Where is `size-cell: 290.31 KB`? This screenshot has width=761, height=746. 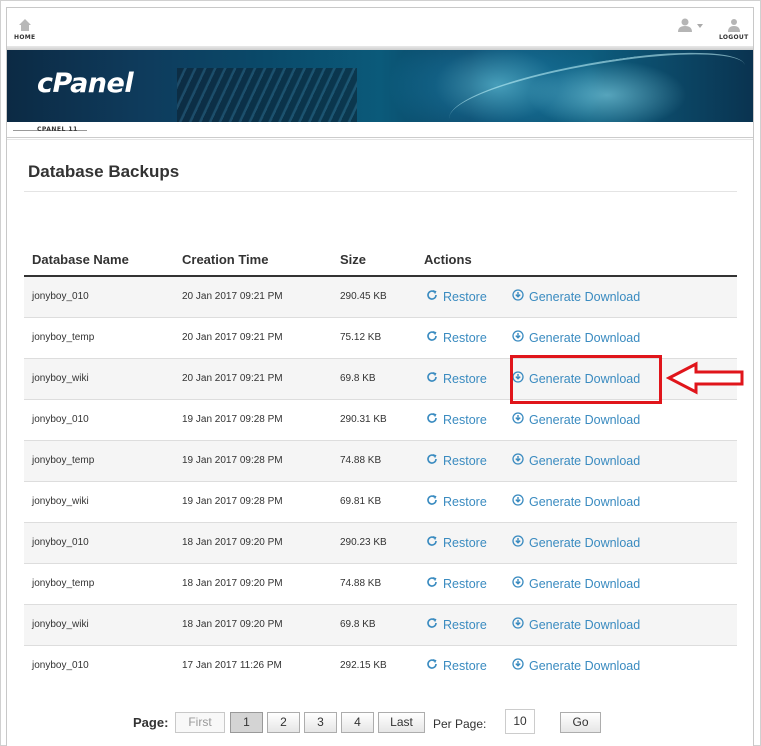
size-cell: 290.31 KB is located at coordinates (374, 419).